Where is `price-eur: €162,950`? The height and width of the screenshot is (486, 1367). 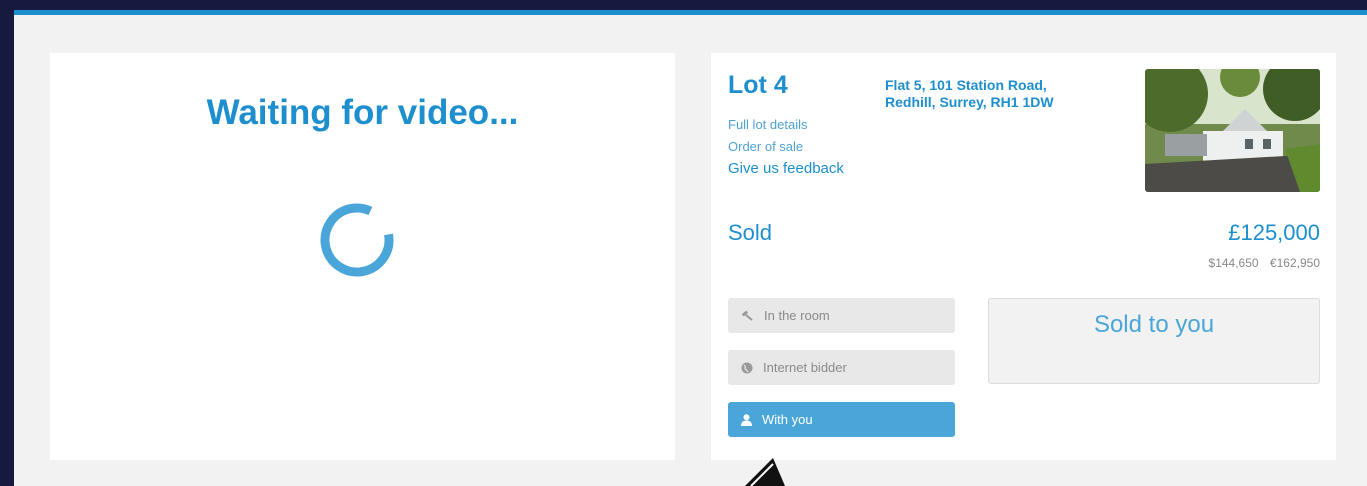 price-eur: €162,950 is located at coordinates (1294, 263).